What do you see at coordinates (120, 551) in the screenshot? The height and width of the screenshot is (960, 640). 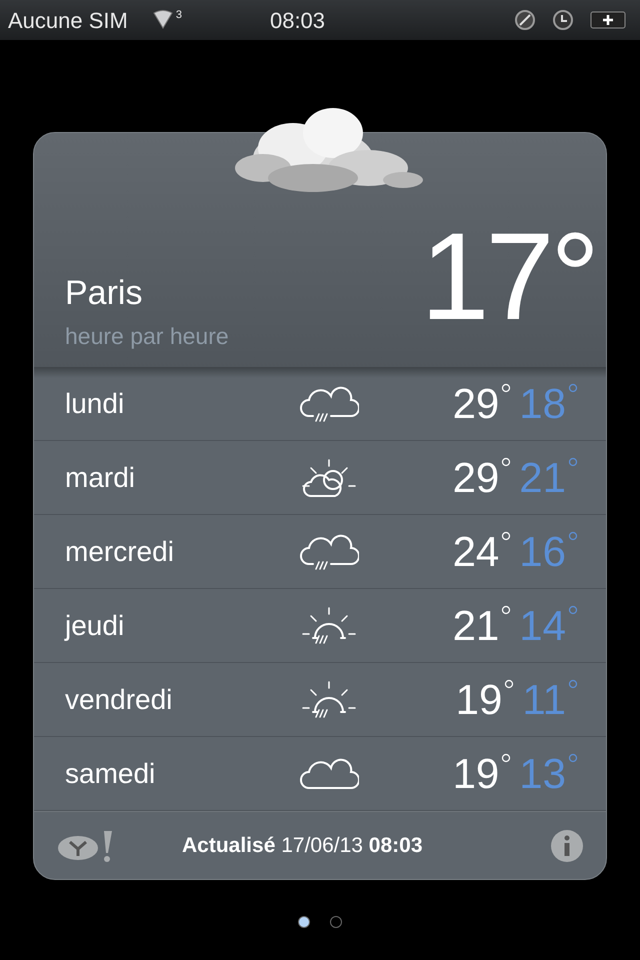 I see `day-name: mercredi` at bounding box center [120, 551].